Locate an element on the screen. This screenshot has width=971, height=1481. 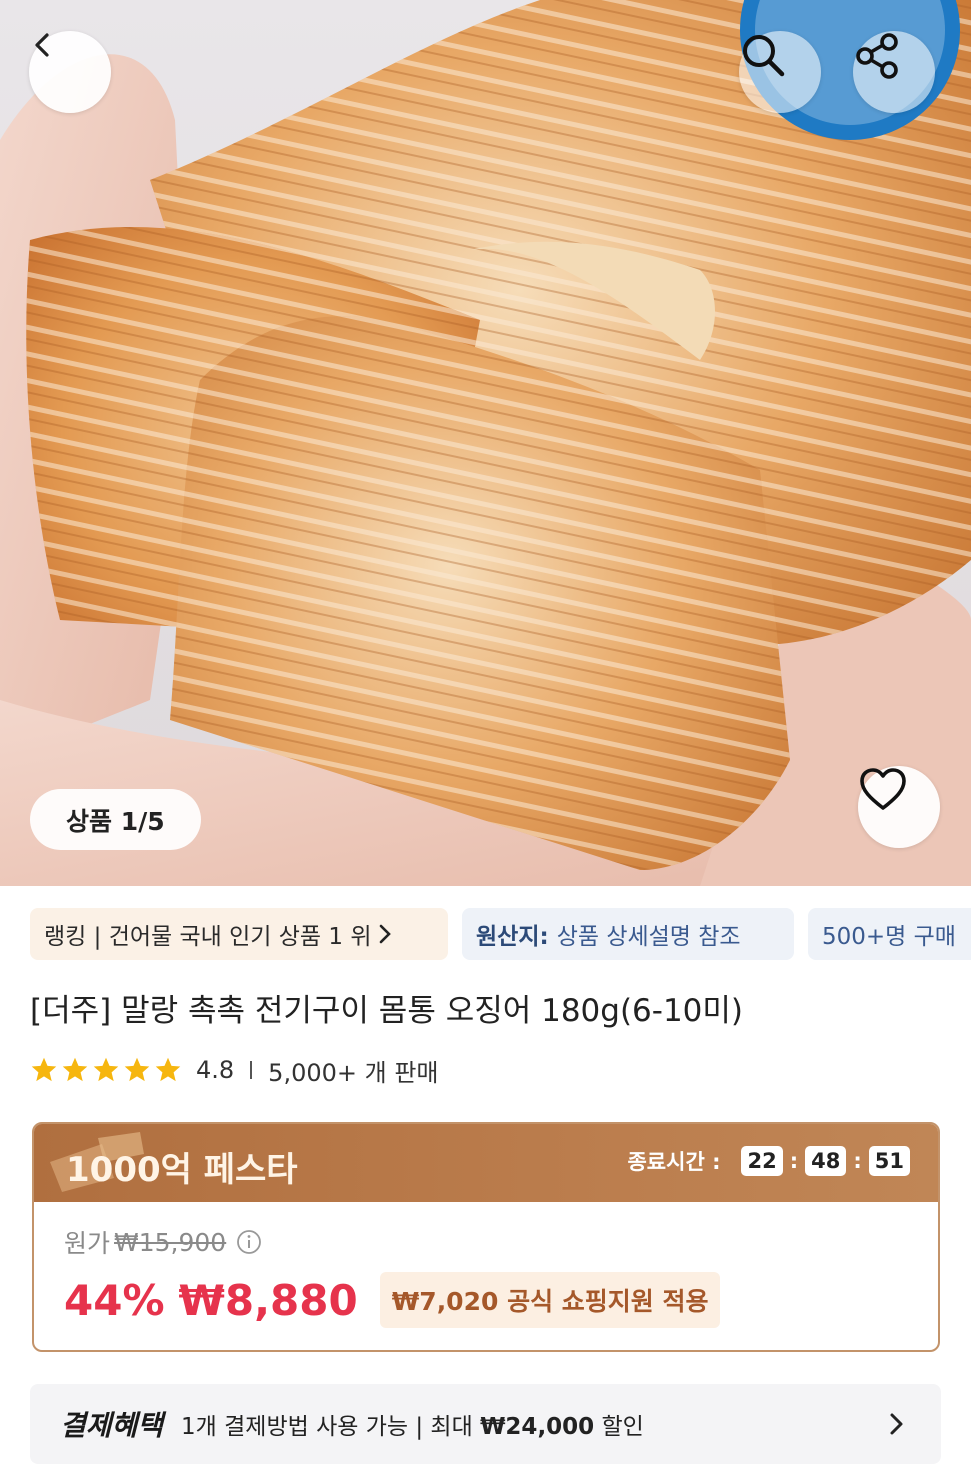
end-time-label: 종료시간 : is located at coordinates (674, 1162).